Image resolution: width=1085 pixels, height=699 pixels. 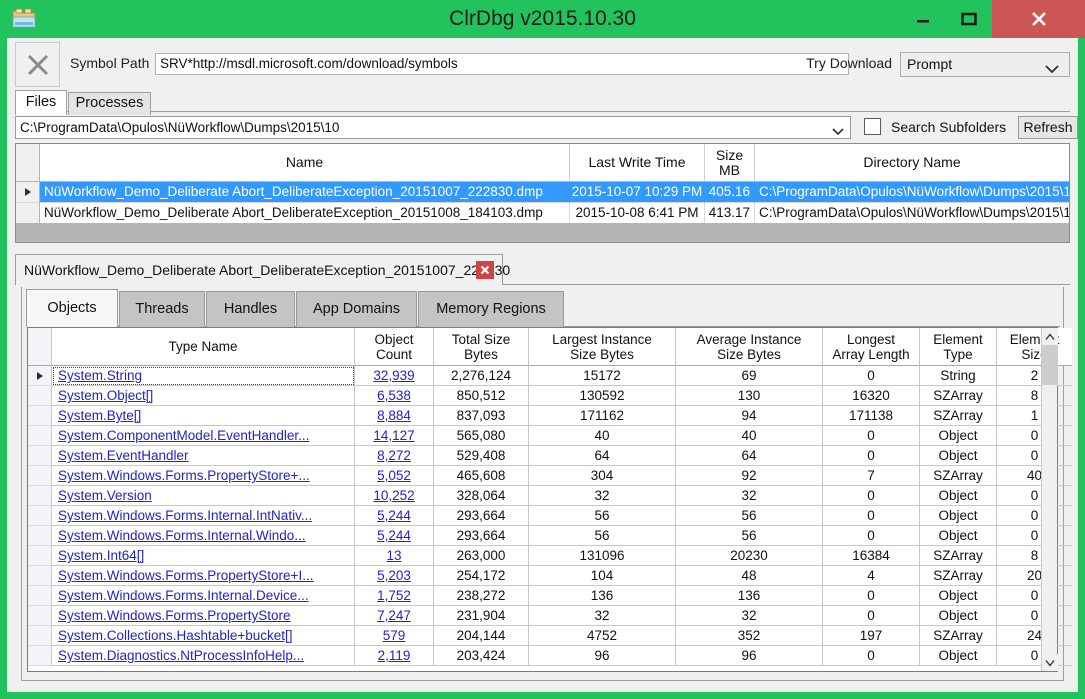 What do you see at coordinates (356, 309) in the screenshot?
I see `tab-app-domains: App Domains` at bounding box center [356, 309].